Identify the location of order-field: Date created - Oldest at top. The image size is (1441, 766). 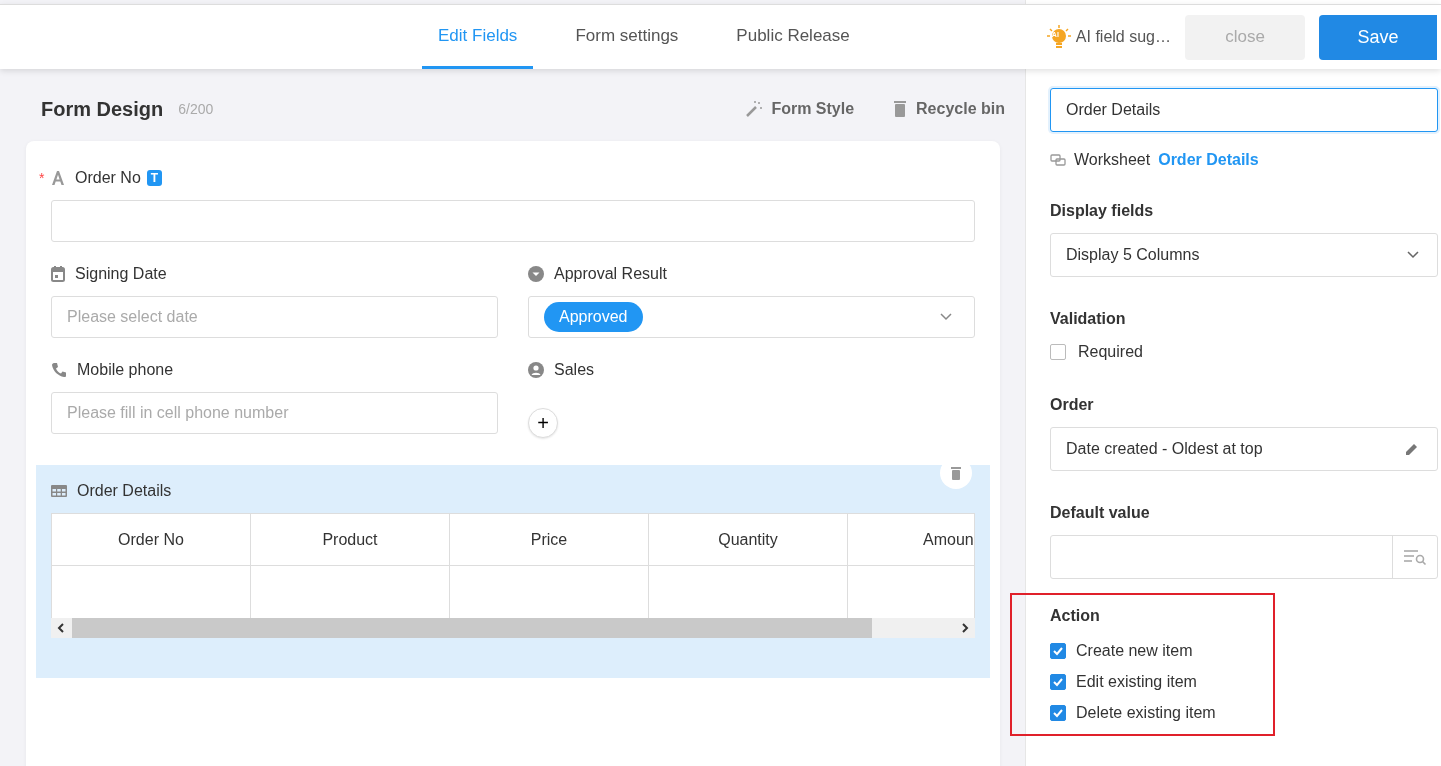
(1244, 449).